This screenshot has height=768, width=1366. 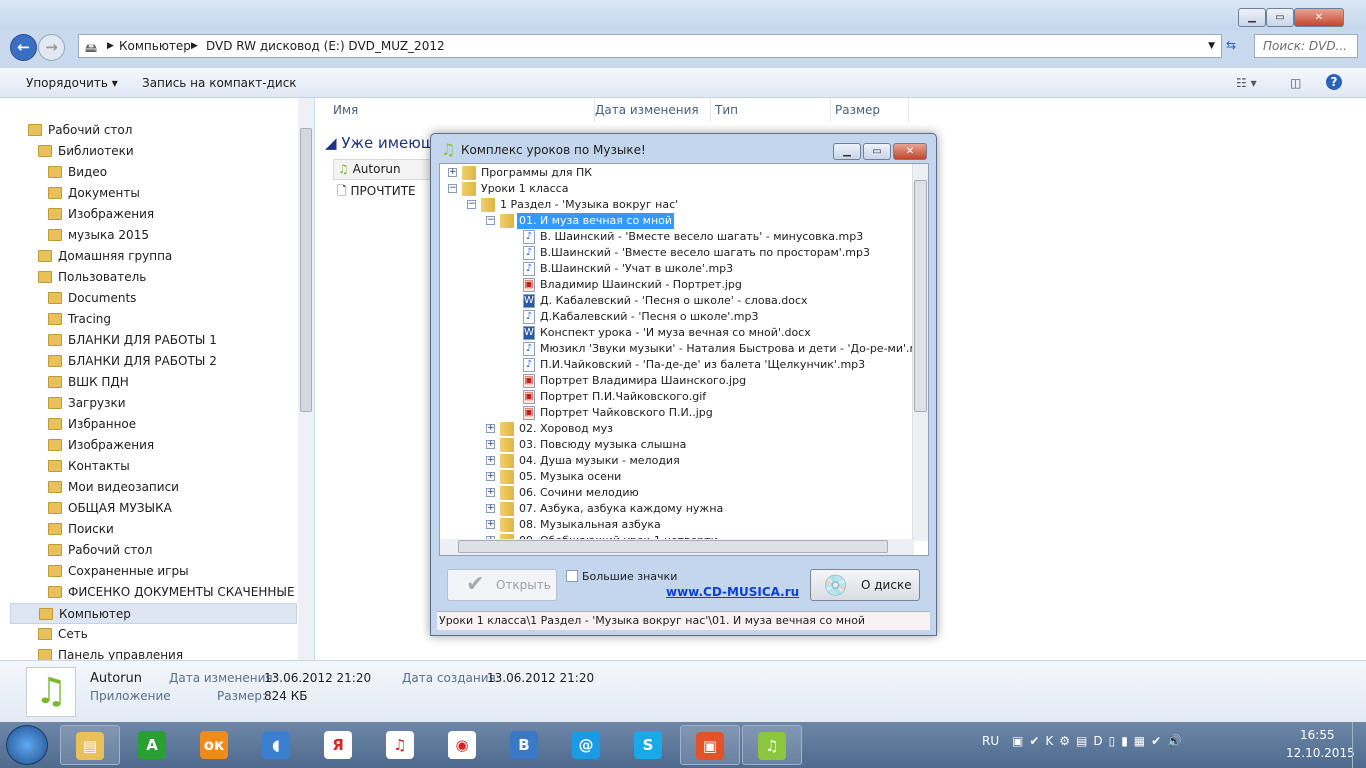 What do you see at coordinates (86, 151) in the screenshot?
I see `sidebar-item: Библиотеки` at bounding box center [86, 151].